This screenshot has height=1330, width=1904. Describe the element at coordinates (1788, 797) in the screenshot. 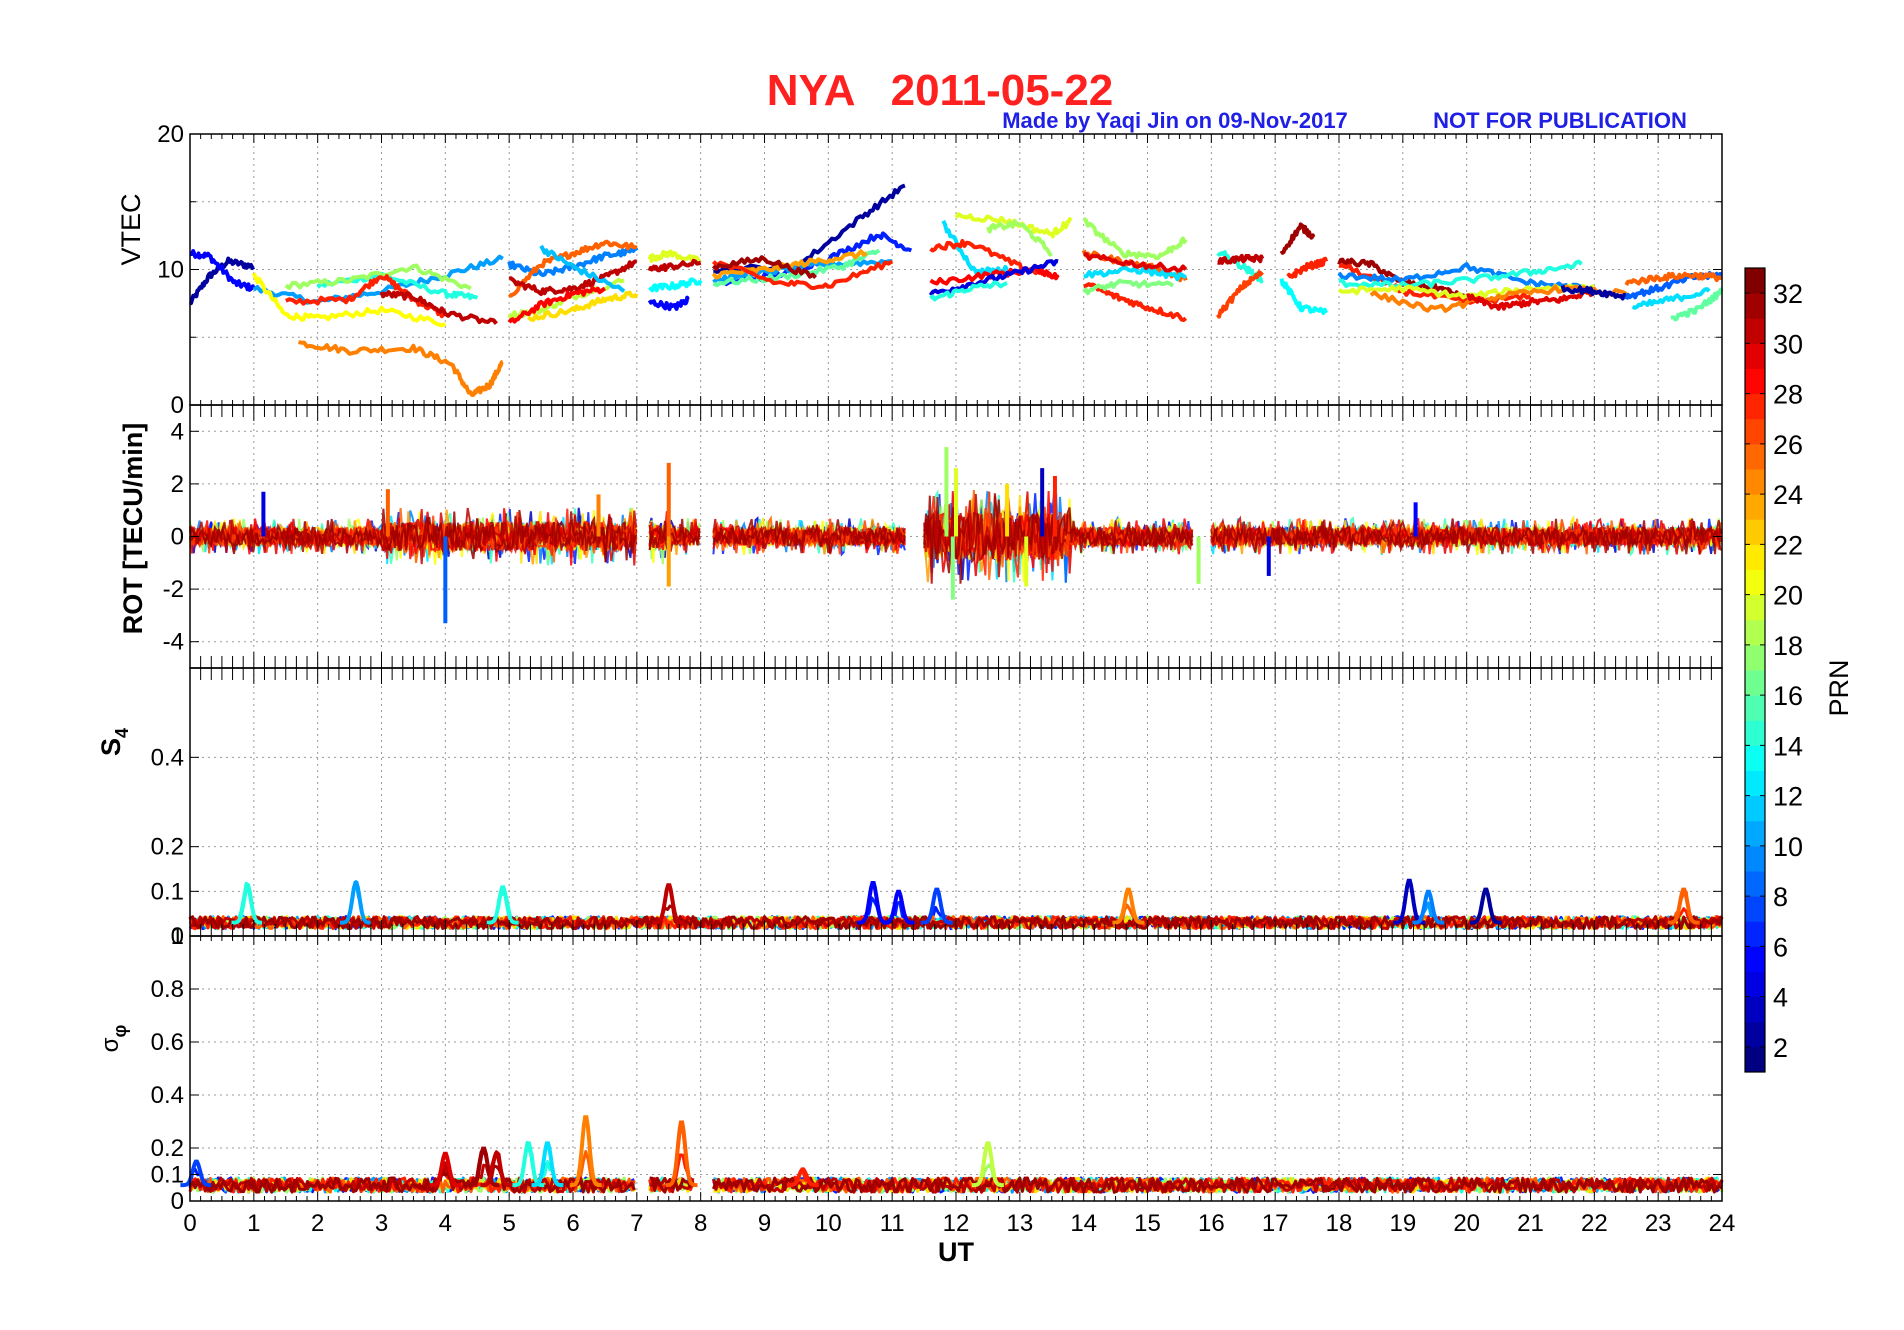

I see `colorbar-tick-label: 12` at that location.